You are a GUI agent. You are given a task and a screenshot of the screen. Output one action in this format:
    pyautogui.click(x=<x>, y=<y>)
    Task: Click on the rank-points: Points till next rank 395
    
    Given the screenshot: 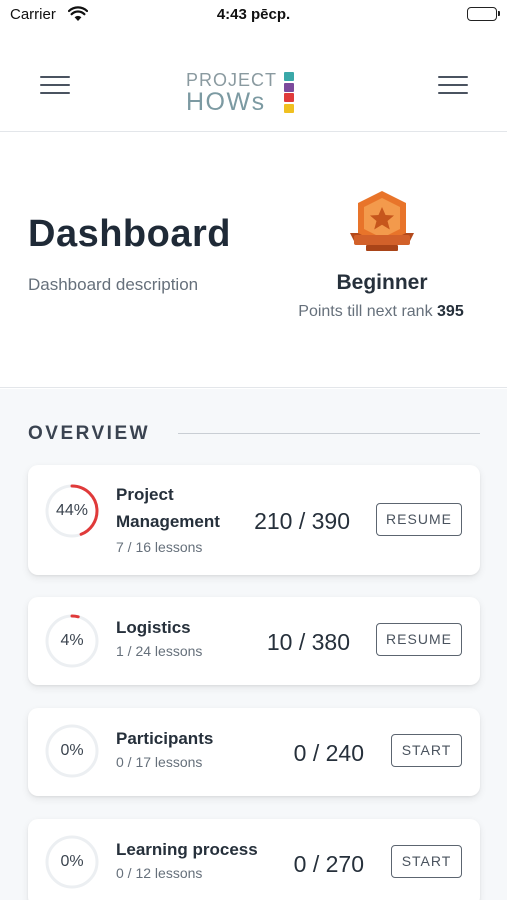 What is the action you would take?
    pyautogui.click(x=381, y=312)
    